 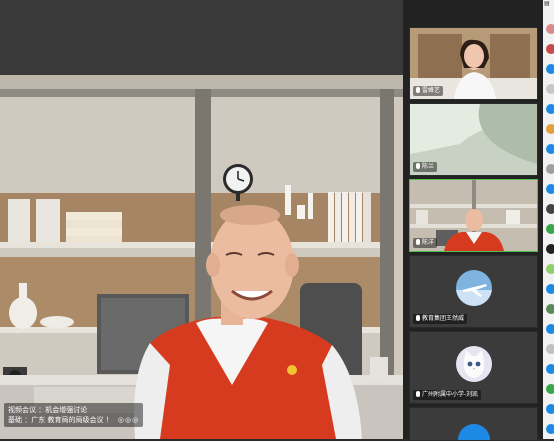 I want to click on plane-avatar-icon, so click(x=473, y=287).